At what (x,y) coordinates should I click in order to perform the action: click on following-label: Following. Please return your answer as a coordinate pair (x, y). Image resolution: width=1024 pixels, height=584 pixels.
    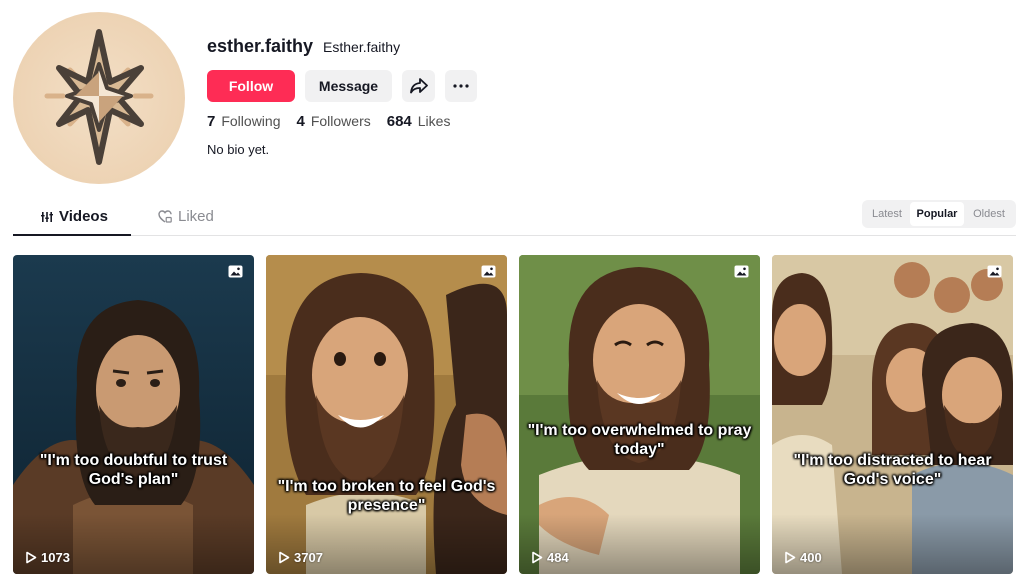
    Looking at the image, I should click on (251, 121).